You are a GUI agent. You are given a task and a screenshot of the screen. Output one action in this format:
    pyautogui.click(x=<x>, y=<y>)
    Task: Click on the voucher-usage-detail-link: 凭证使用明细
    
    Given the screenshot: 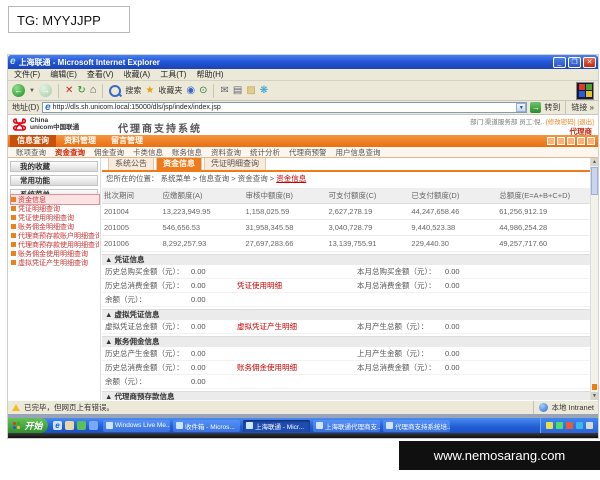 What is the action you would take?
    pyautogui.click(x=297, y=285)
    